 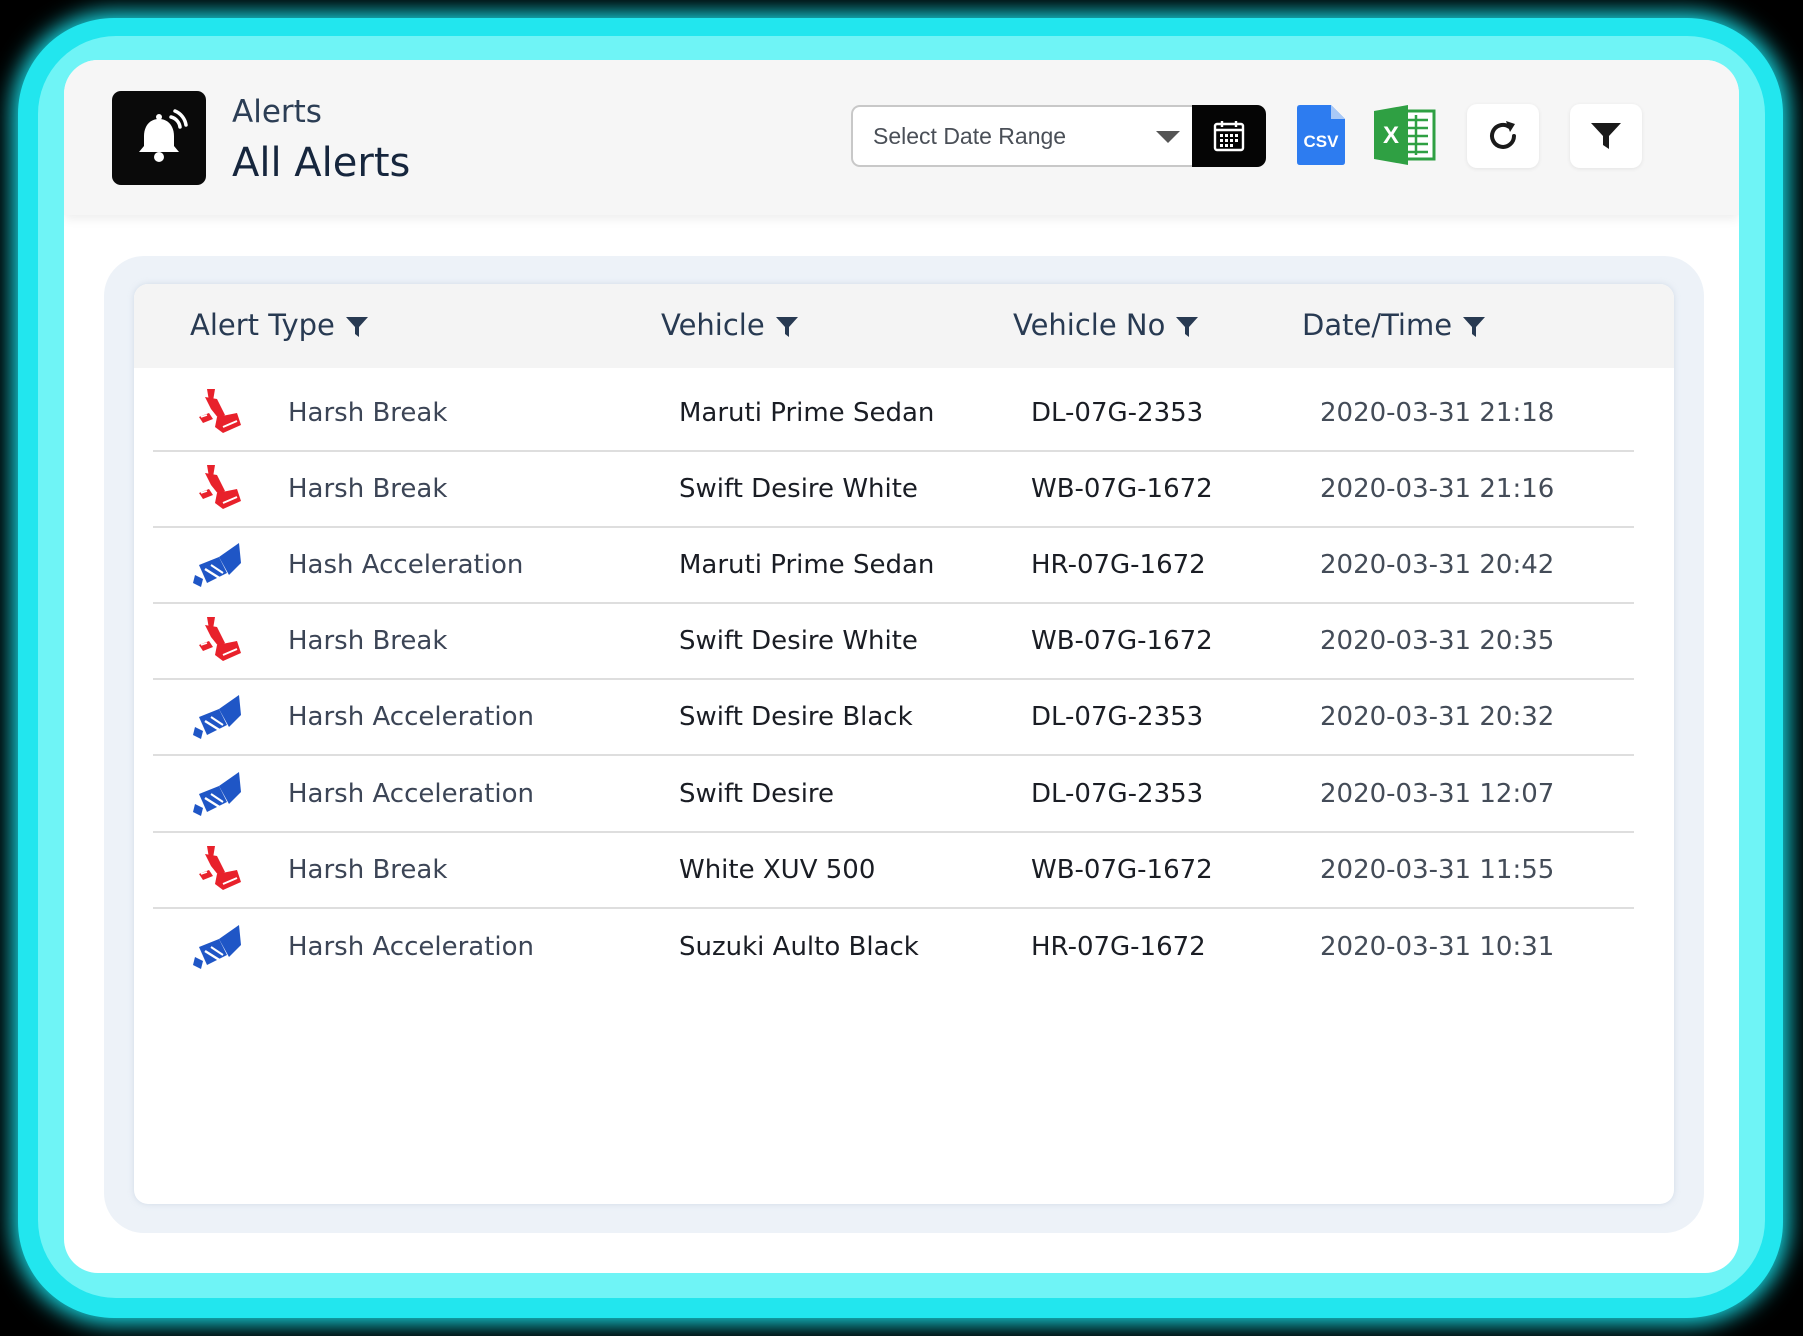 What do you see at coordinates (1322, 141) in the screenshot?
I see `csv-label: CSV` at bounding box center [1322, 141].